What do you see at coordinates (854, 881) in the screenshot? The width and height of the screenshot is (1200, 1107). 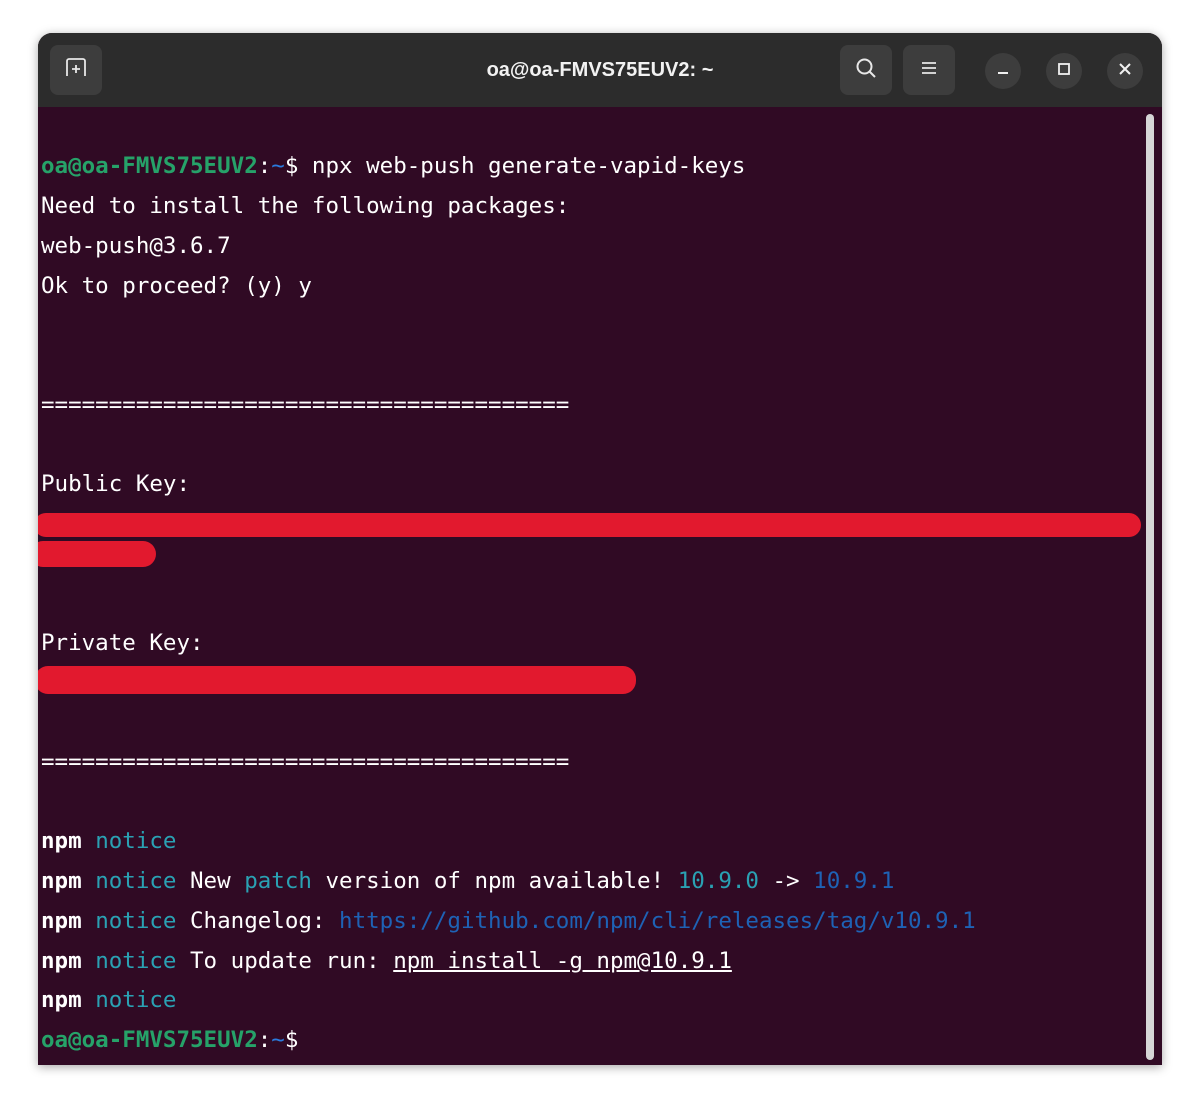 I see `new-version: 10.9.1` at bounding box center [854, 881].